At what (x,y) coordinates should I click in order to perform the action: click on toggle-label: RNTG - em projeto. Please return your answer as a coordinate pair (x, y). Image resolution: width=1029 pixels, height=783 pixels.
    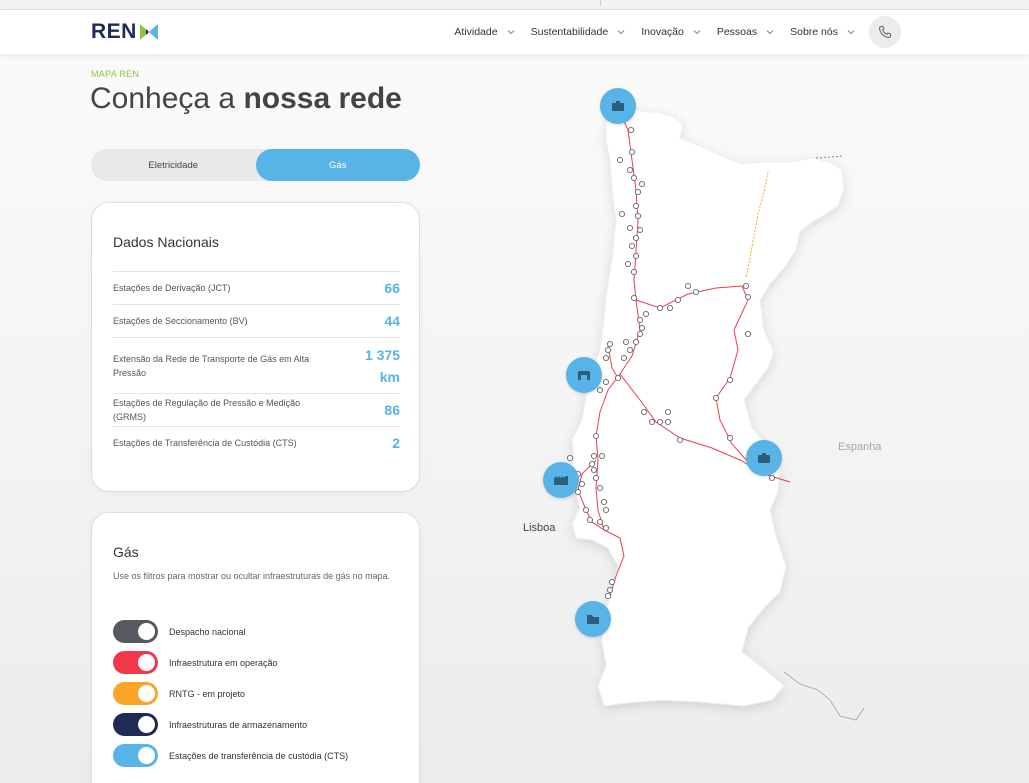
    Looking at the image, I should click on (207, 693).